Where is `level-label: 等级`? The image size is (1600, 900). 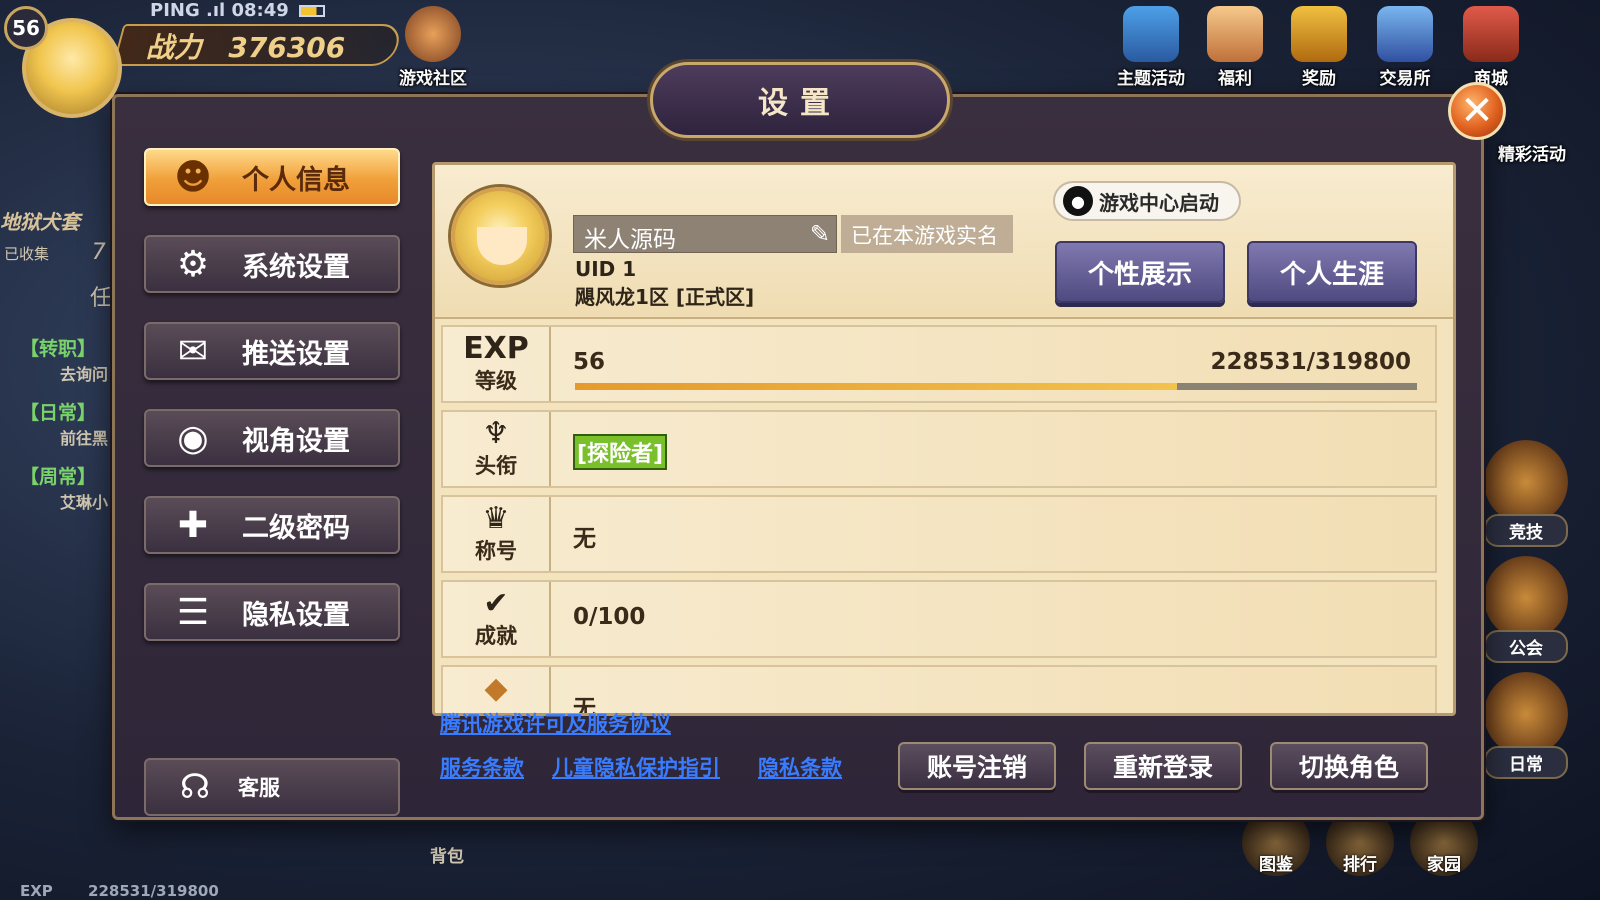
level-label: 等级 is located at coordinates (496, 381).